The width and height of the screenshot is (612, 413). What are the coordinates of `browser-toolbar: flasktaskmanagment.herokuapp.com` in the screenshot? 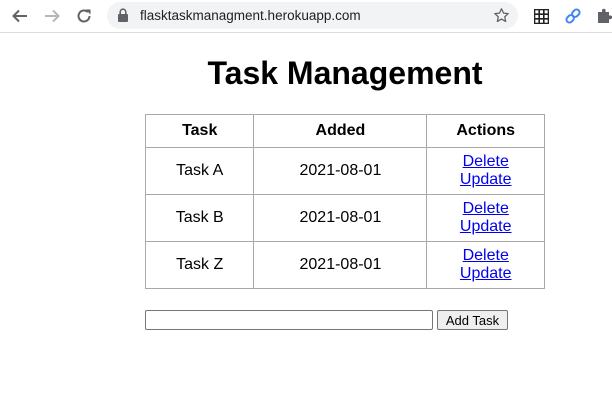 It's located at (306, 16).